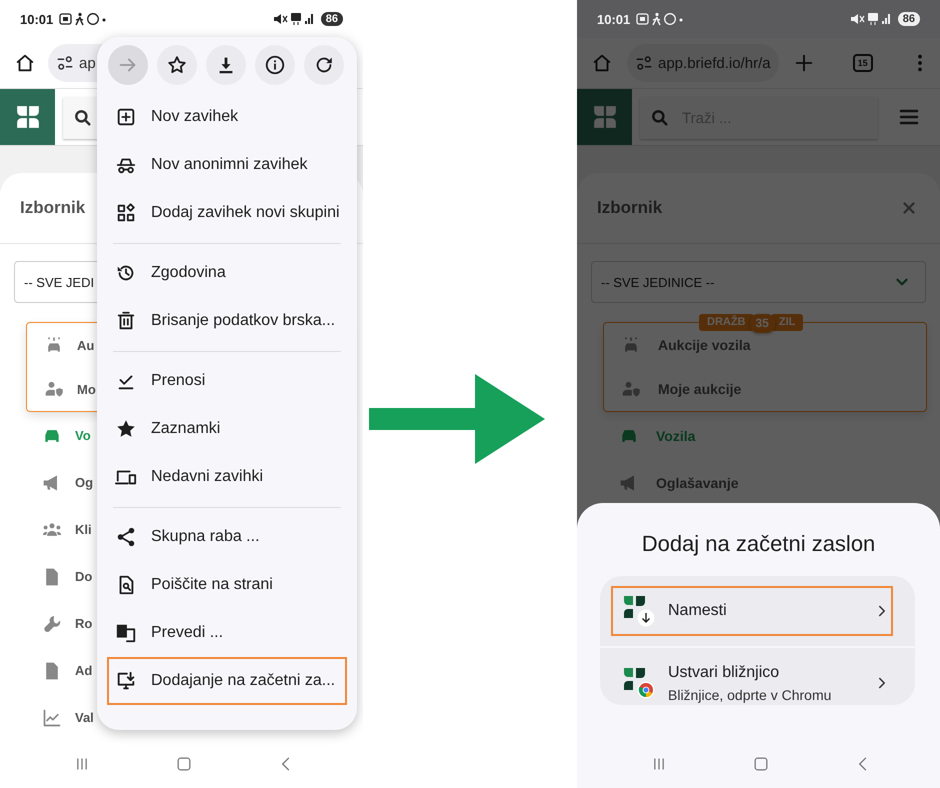 This screenshot has height=788, width=940. Describe the element at coordinates (787, 322) in the screenshot. I see `group-label: ZIL` at that location.